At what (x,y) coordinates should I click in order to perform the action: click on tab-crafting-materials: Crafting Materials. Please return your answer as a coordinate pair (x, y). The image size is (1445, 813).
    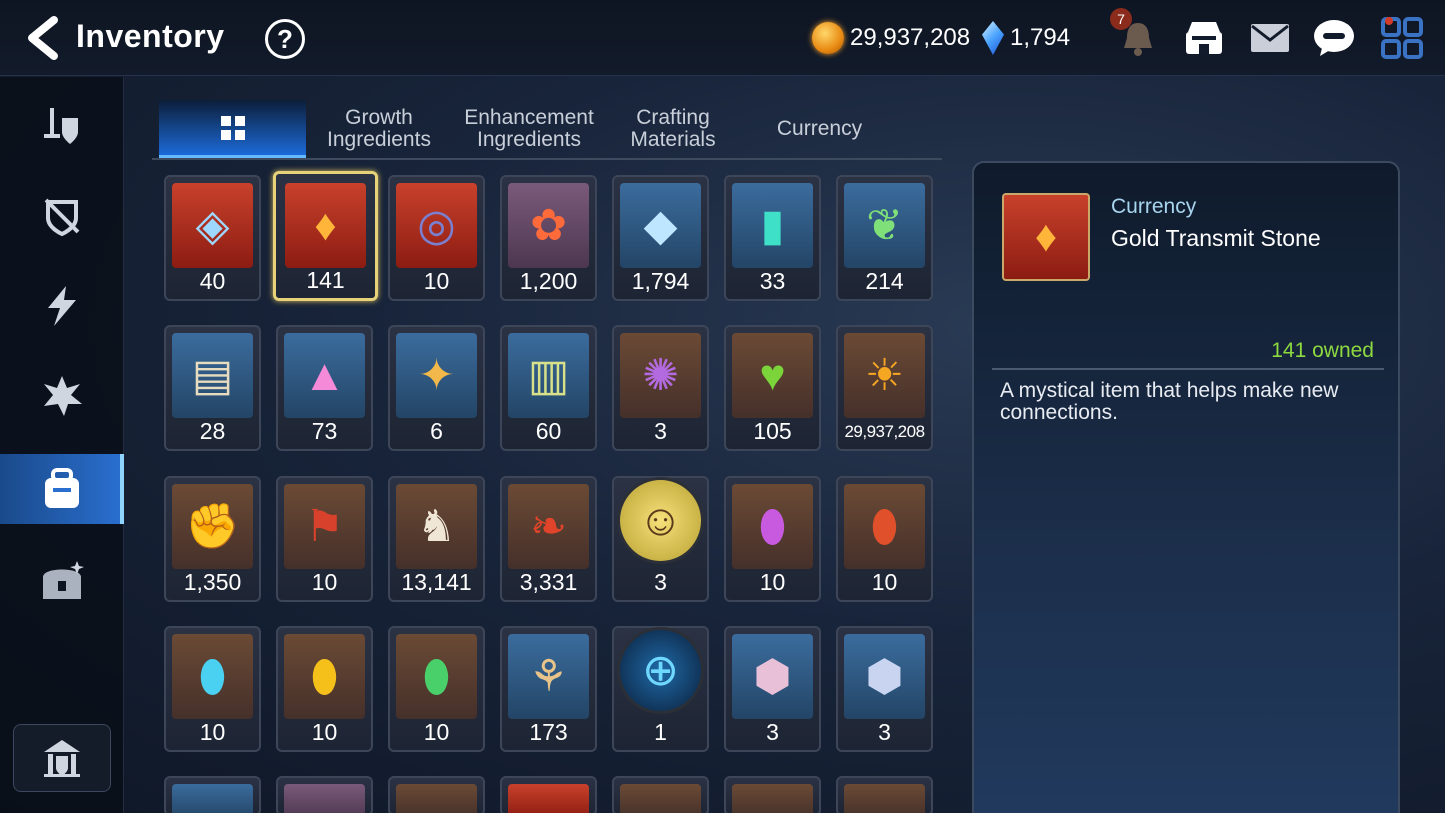
    Looking at the image, I should click on (673, 129).